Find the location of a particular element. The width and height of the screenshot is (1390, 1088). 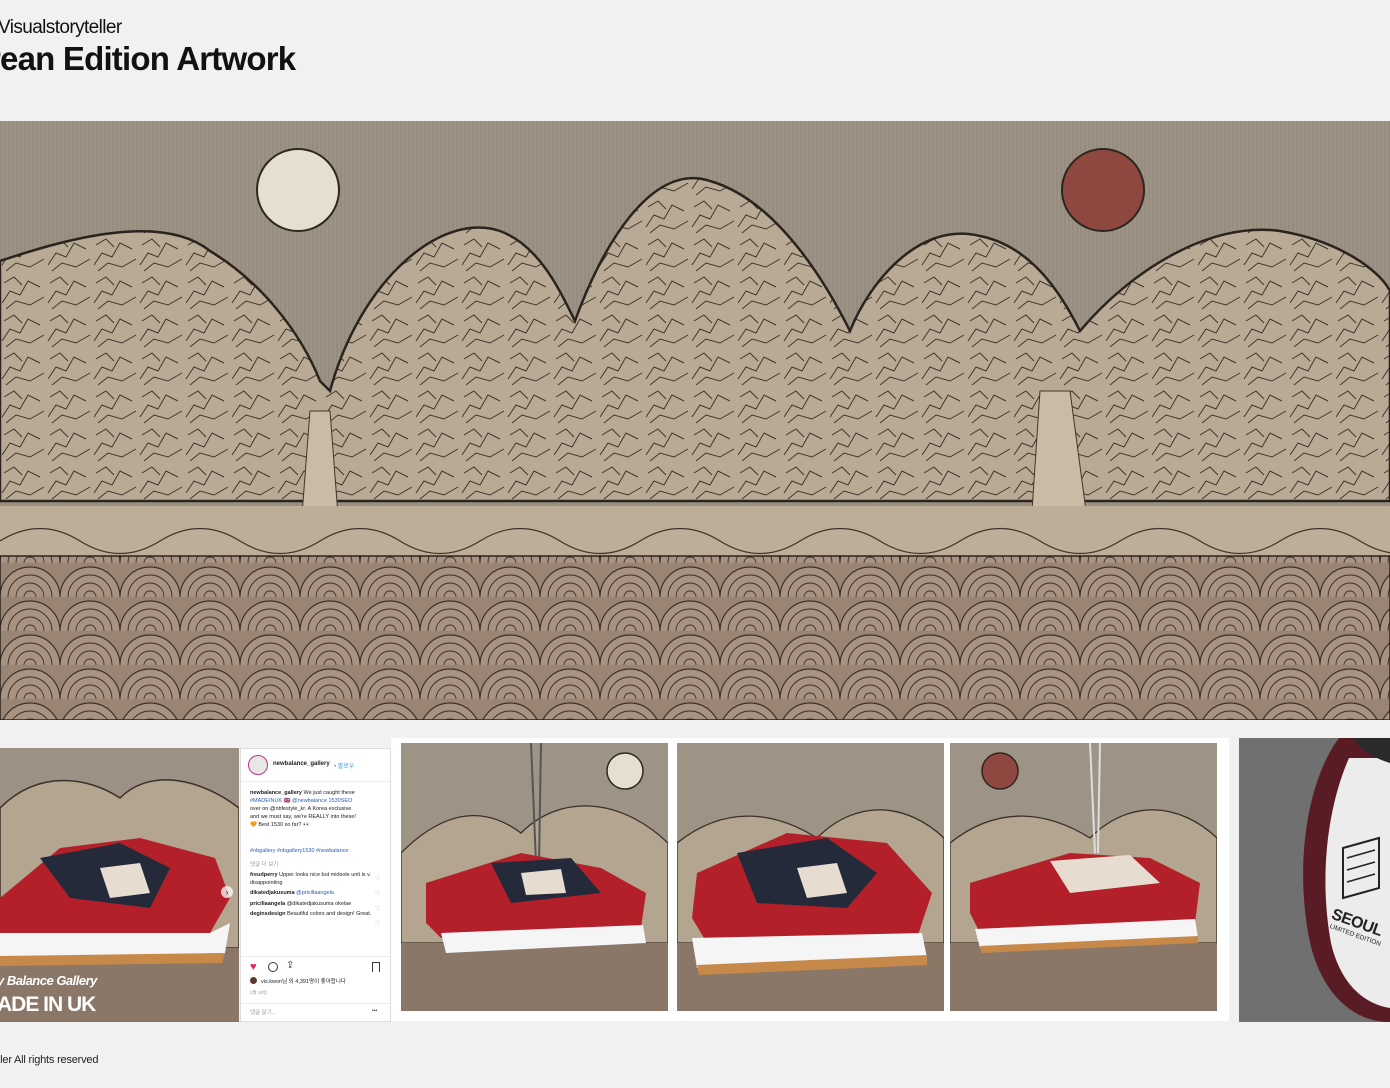

post-date: 2월 19일 is located at coordinates (259, 992).